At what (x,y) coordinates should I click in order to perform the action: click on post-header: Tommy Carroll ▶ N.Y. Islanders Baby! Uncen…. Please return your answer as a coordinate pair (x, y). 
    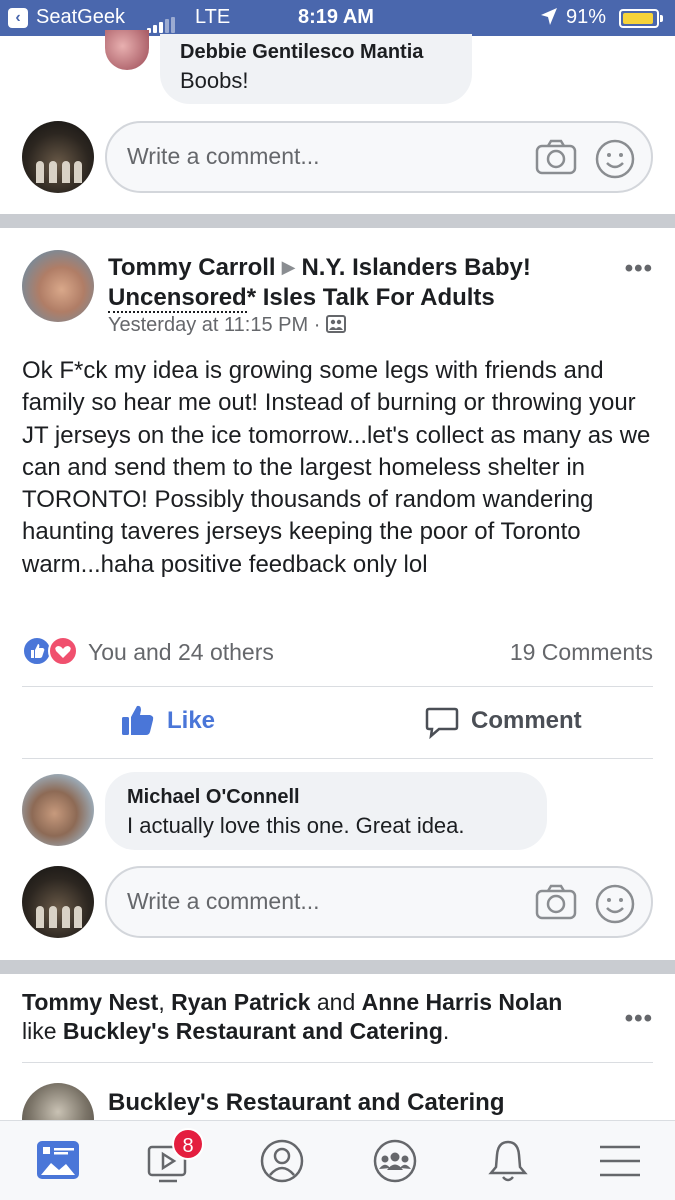
    Looking at the image, I should click on (358, 282).